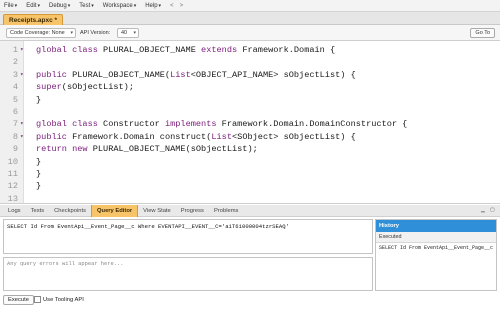  What do you see at coordinates (15, 74) in the screenshot?
I see `line-number: 3` at bounding box center [15, 74].